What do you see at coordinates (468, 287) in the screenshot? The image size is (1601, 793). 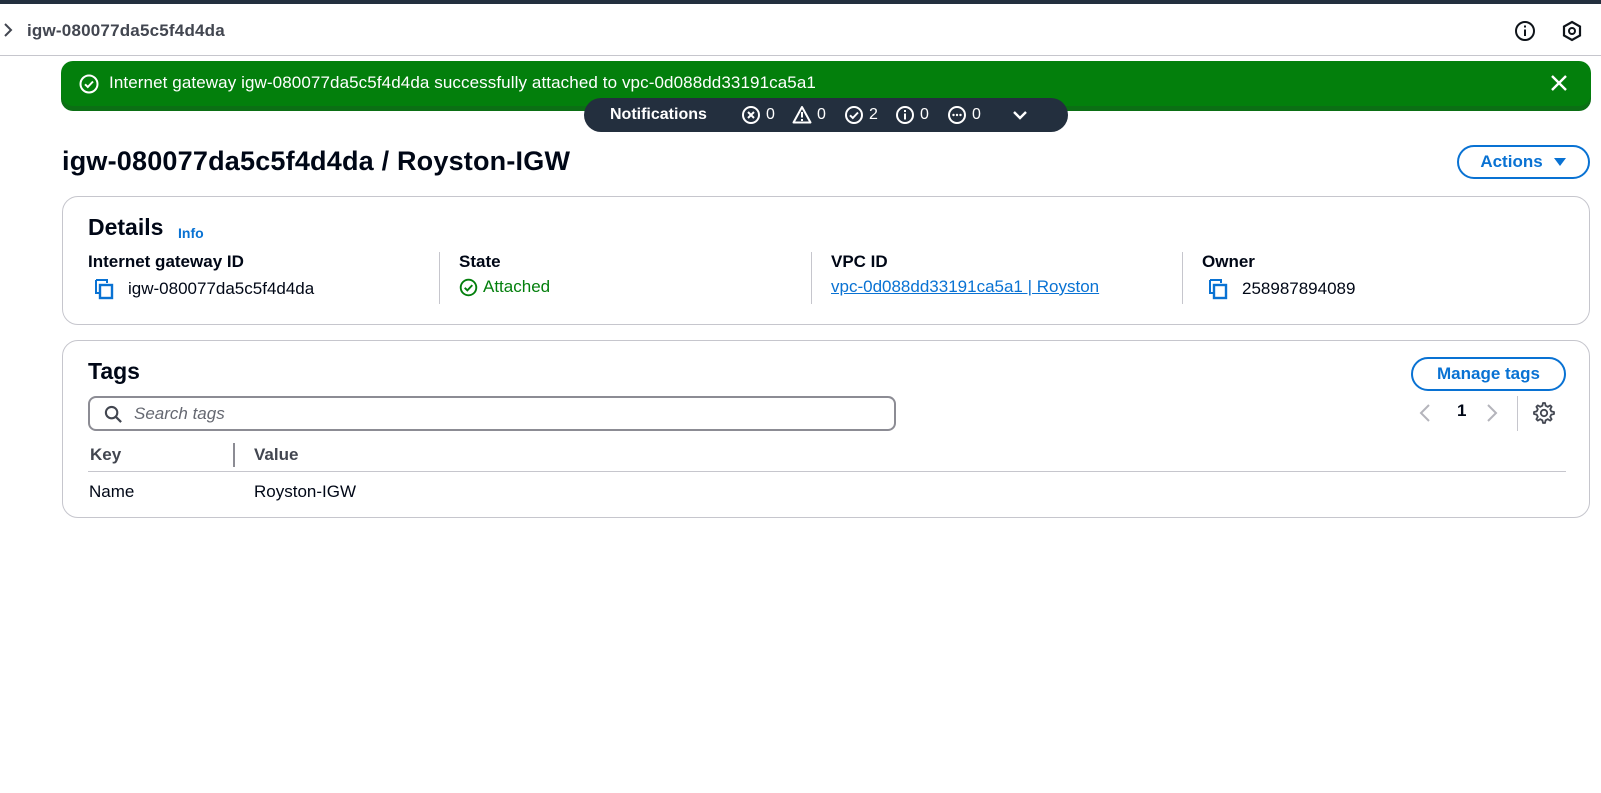 I see `success-status-icon` at bounding box center [468, 287].